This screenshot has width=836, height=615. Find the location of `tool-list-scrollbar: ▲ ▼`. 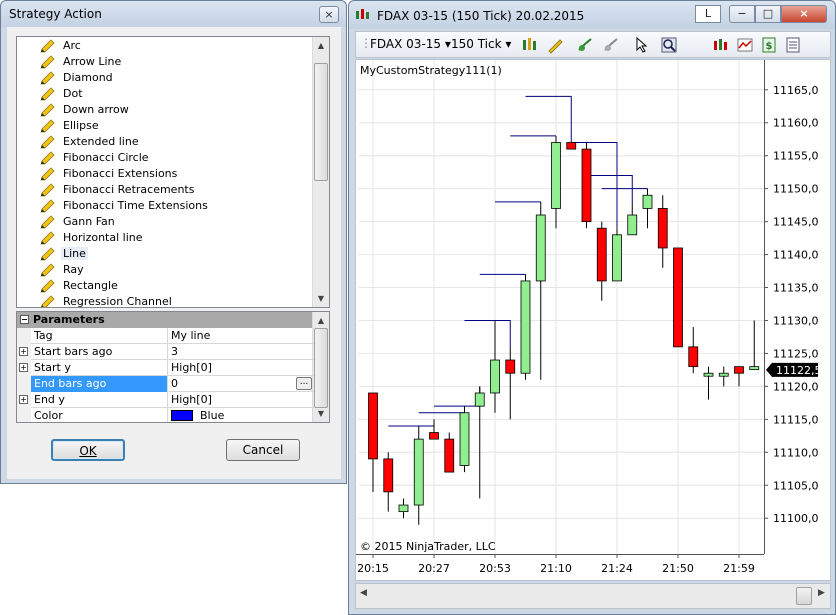

tool-list-scrollbar: ▲ ▼ is located at coordinates (320, 172).